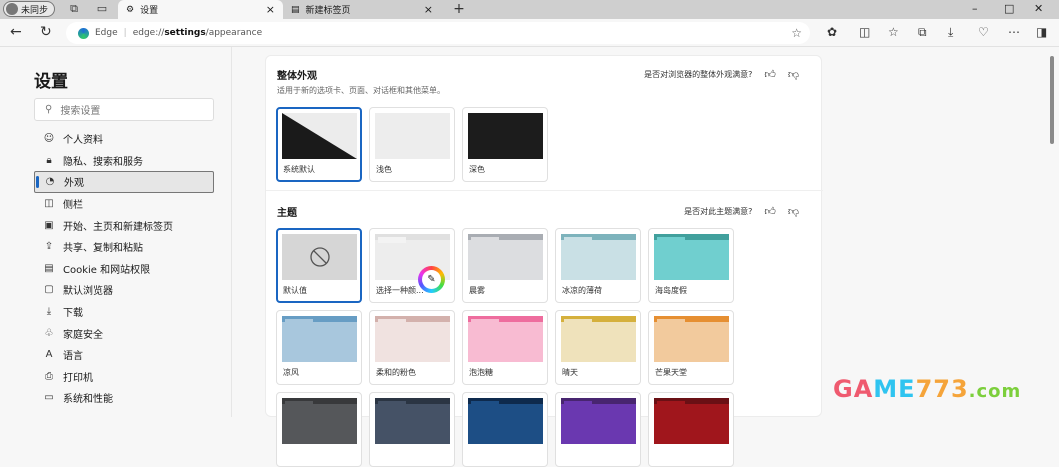  What do you see at coordinates (287, 213) in the screenshot?
I see `theme-title: 主题` at bounding box center [287, 213].